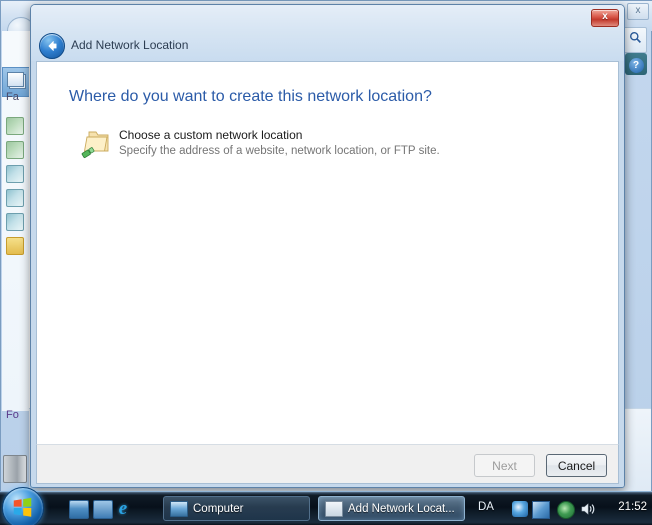  Describe the element at coordinates (103, 509) in the screenshot. I see `switch-windows-icon` at that location.